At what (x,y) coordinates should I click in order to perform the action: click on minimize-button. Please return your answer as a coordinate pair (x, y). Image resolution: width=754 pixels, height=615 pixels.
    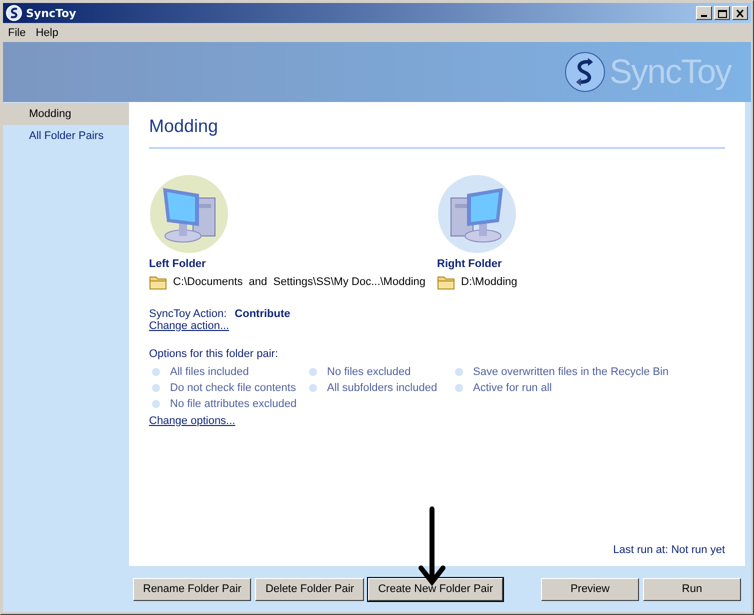
    Looking at the image, I should click on (704, 13).